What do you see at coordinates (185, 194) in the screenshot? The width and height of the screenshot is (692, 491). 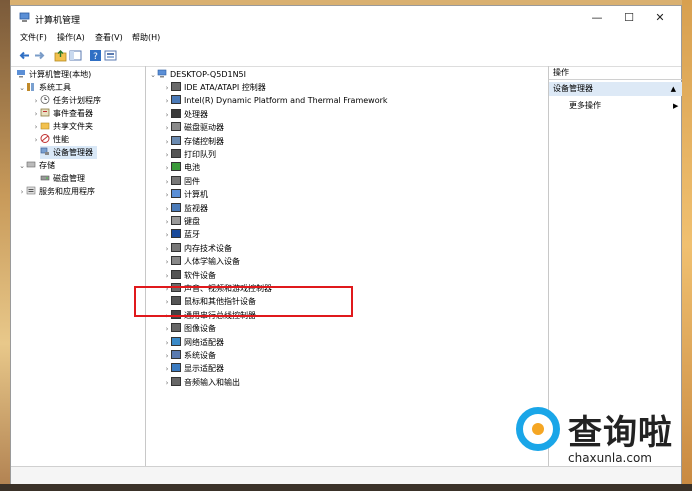 I see `device-category-item: › 计算机` at bounding box center [185, 194].